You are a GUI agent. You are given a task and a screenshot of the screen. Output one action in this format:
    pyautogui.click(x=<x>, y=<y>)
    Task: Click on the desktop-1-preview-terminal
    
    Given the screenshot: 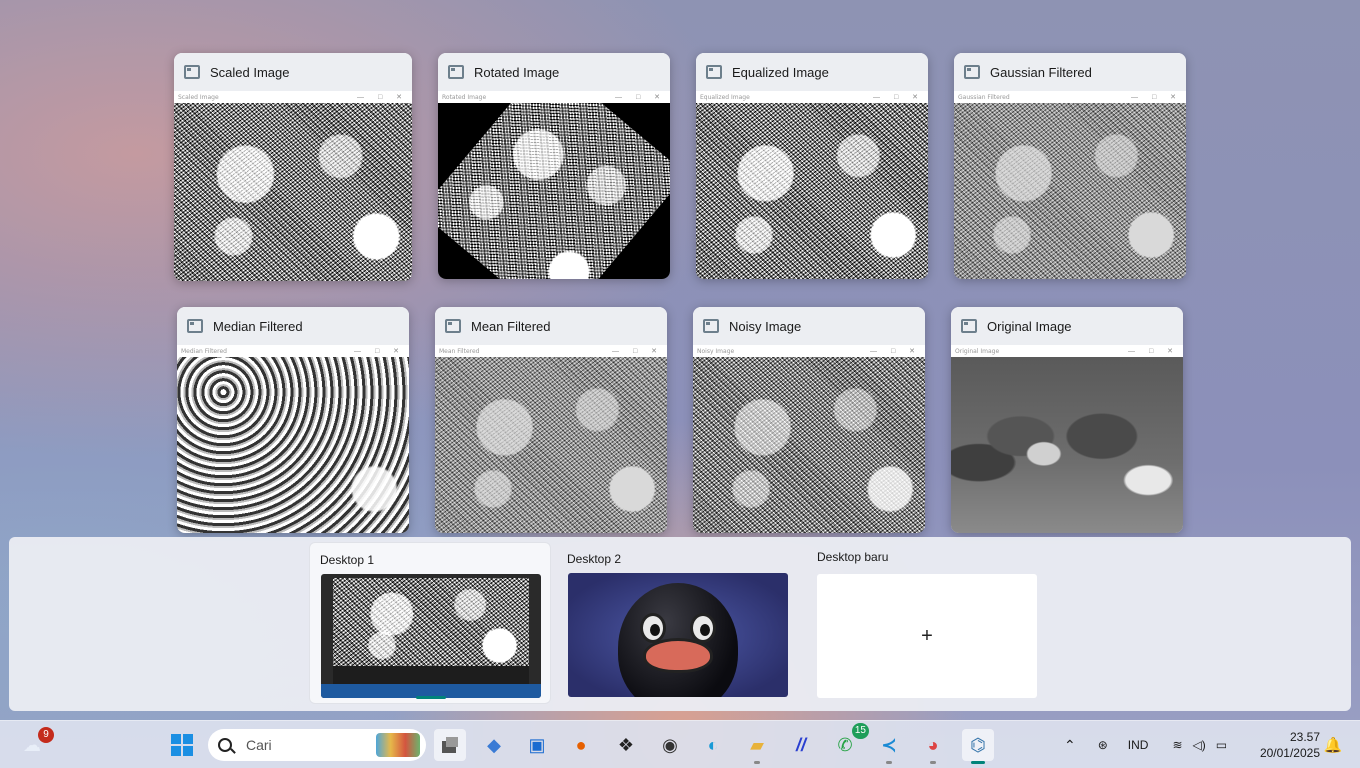 What is the action you would take?
    pyautogui.click(x=431, y=675)
    